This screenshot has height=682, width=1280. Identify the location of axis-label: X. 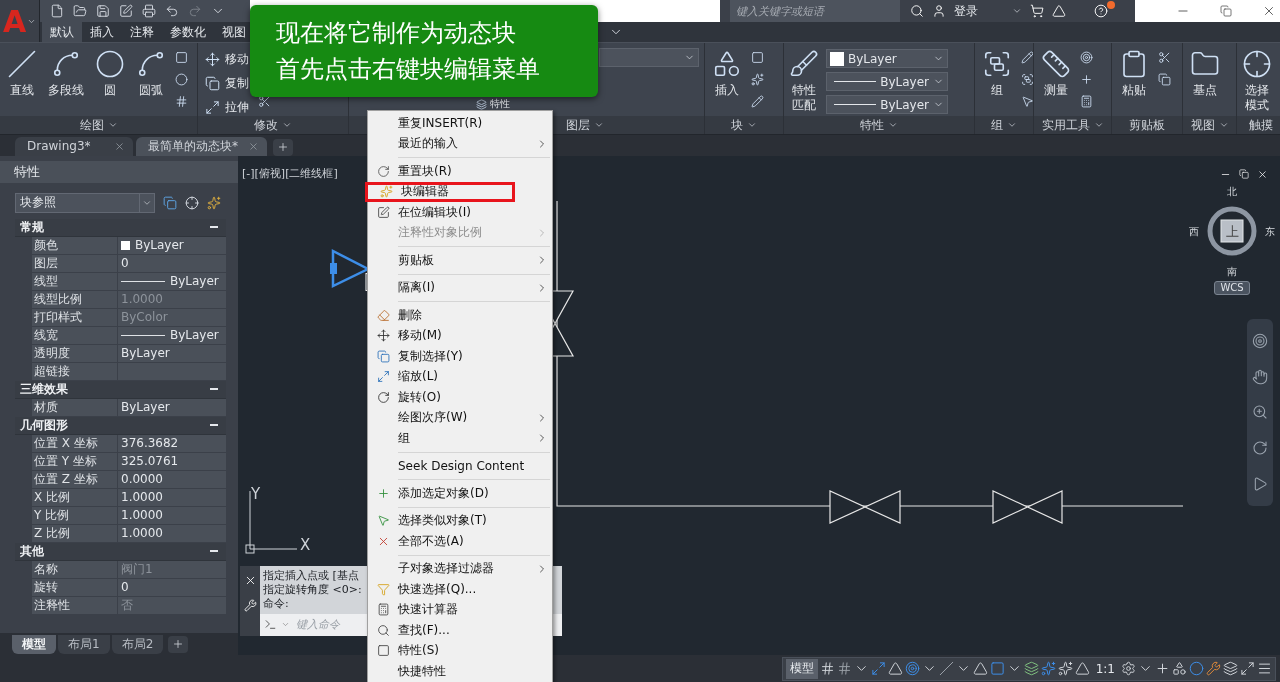
(305, 544).